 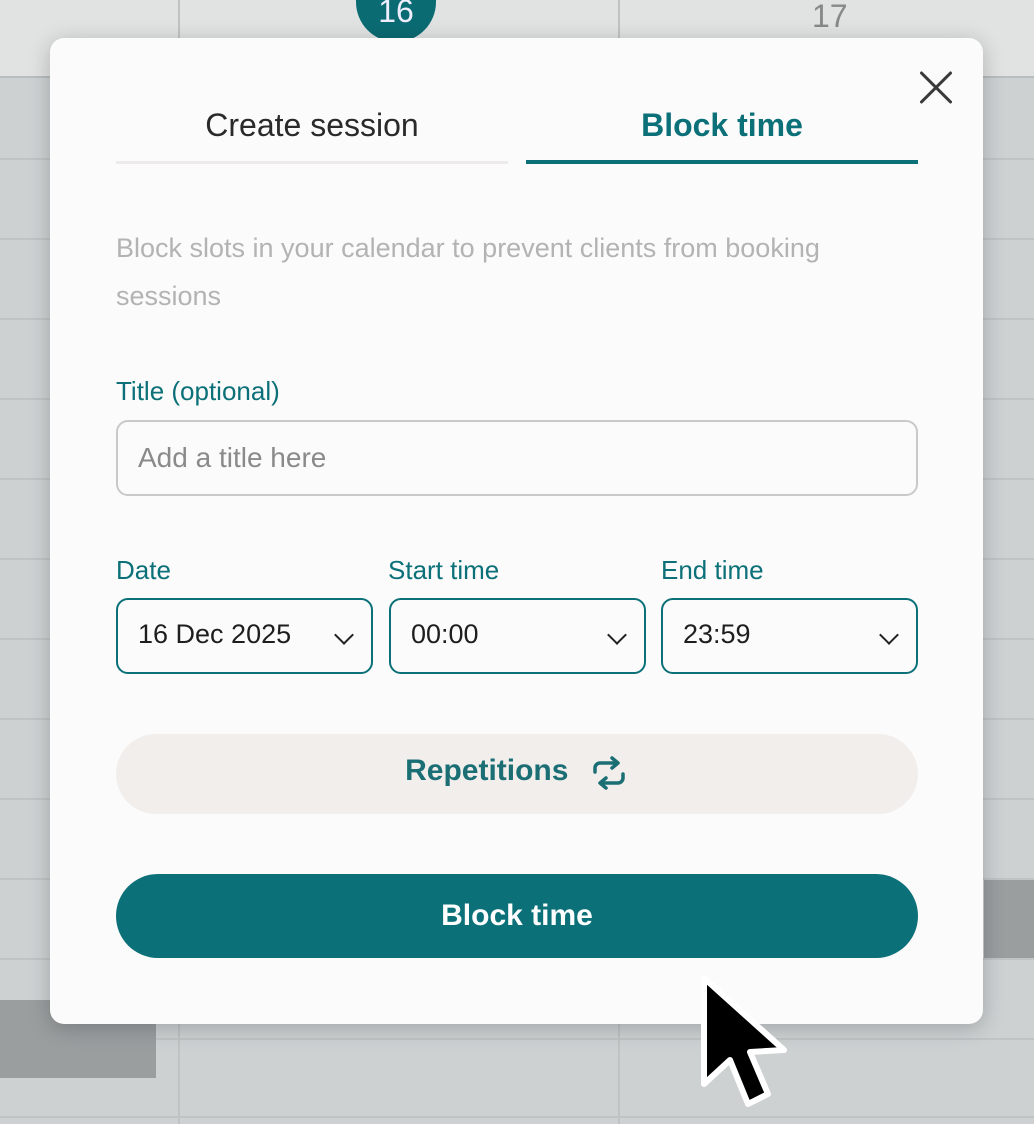 I want to click on next-day-label: 17, so click(x=830, y=17).